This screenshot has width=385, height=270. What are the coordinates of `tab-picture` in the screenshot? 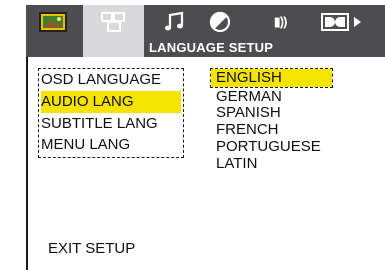 It's located at (53, 22).